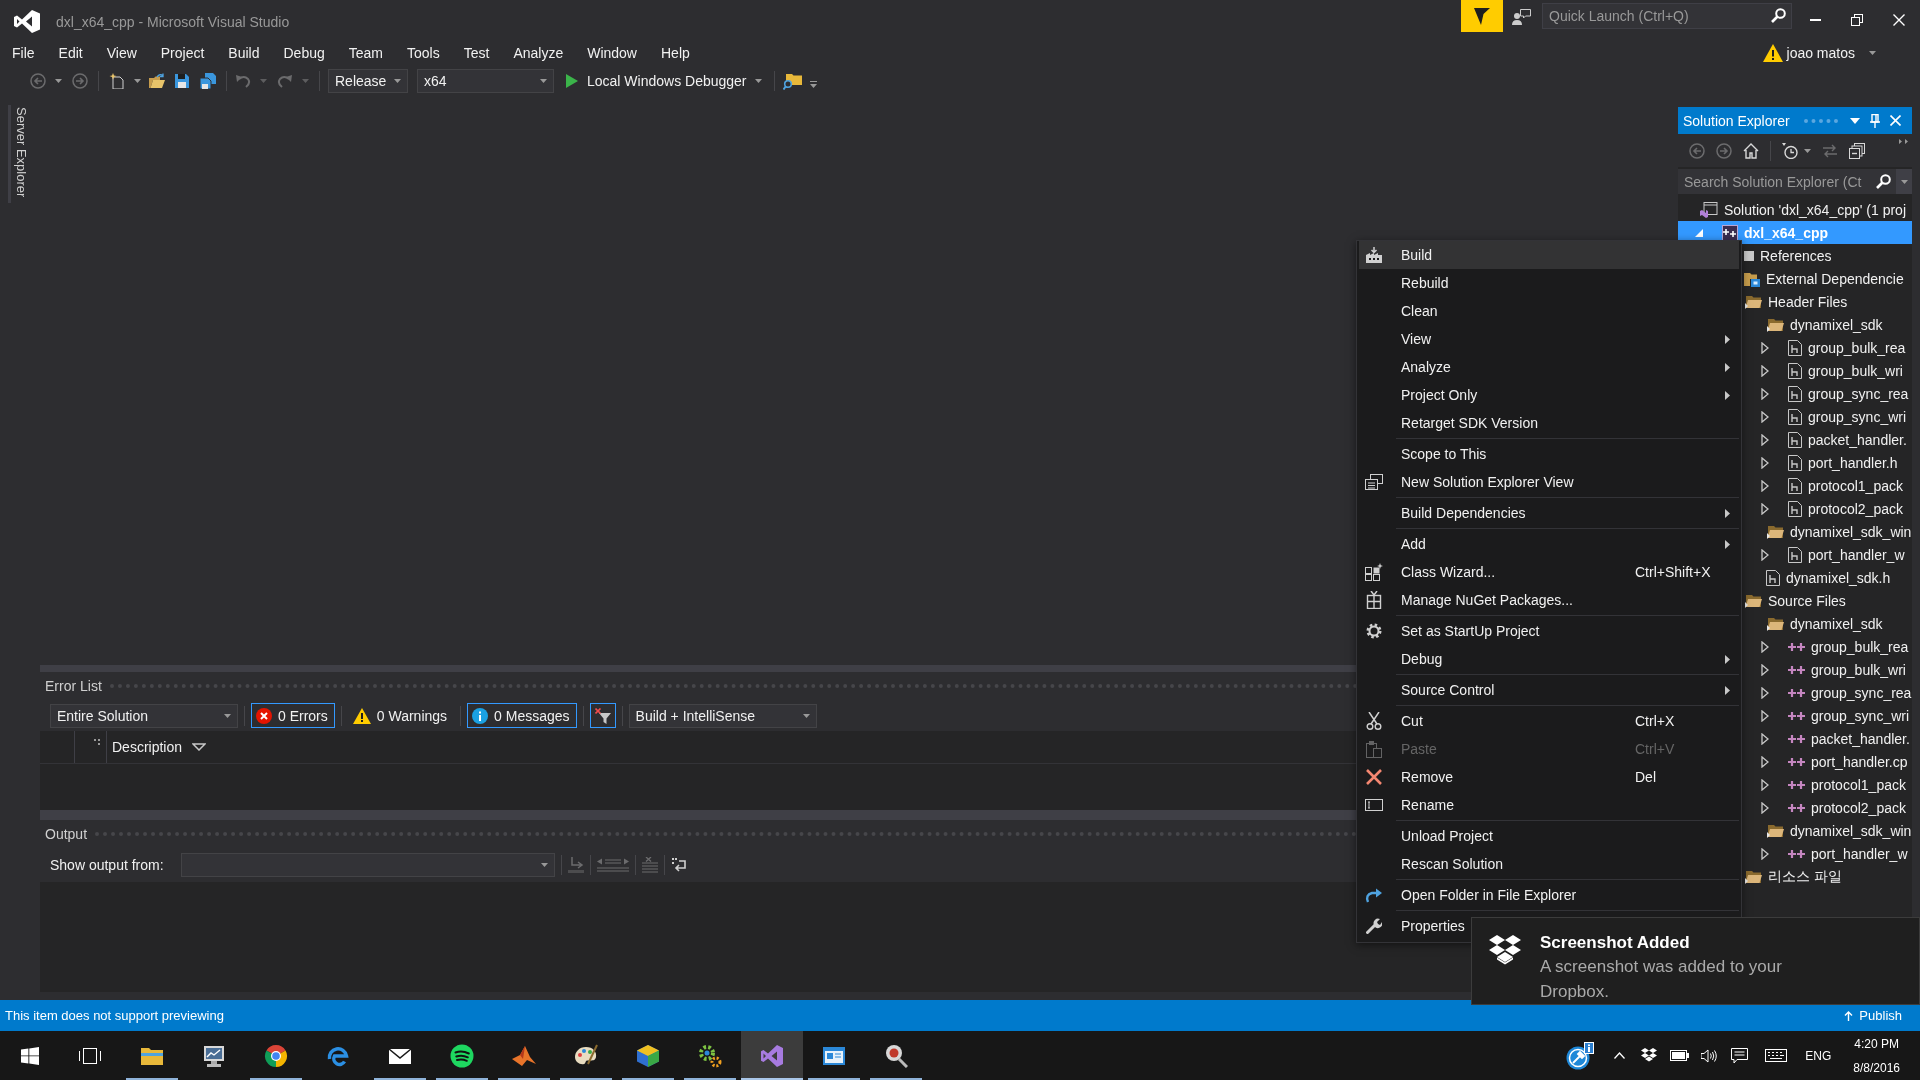 This screenshot has width=1920, height=1080. Describe the element at coordinates (1655, 721) in the screenshot. I see `menu-shortcut: Ctrl+X` at that location.